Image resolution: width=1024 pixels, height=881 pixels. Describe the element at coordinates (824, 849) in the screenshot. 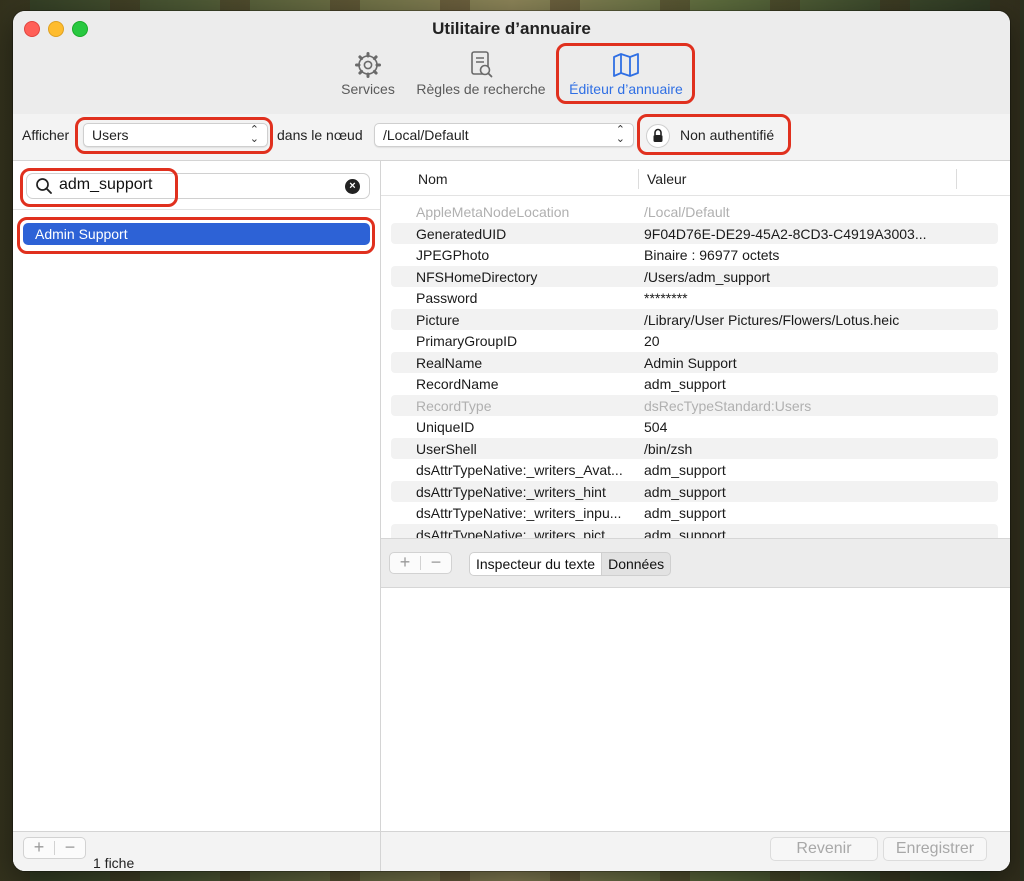

I see `revert-button: Revenir` at that location.